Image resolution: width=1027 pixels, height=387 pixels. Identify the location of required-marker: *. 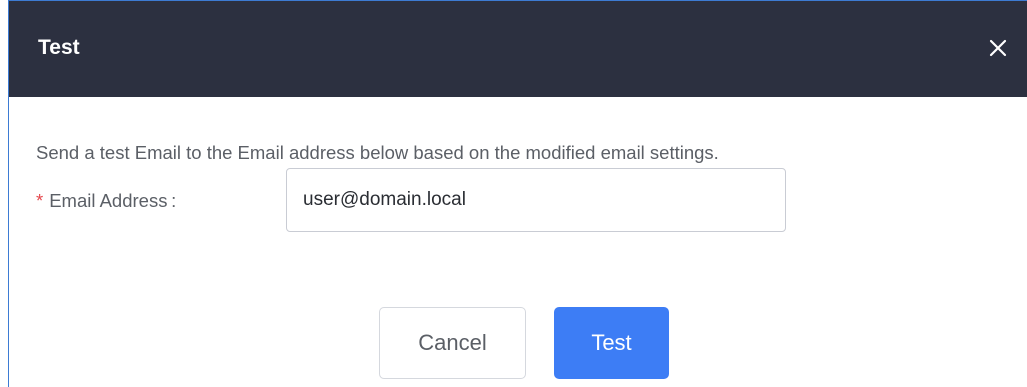
(40, 200).